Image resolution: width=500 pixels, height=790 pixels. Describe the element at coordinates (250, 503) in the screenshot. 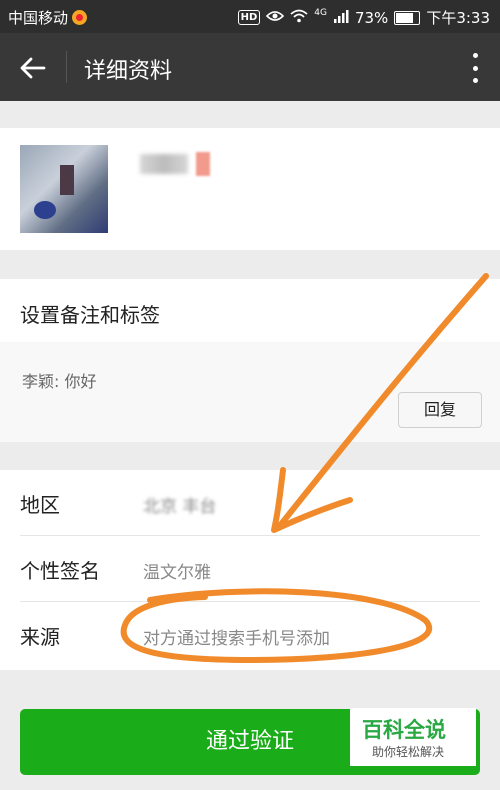

I see `region-row: 地区 北京 丰台` at that location.